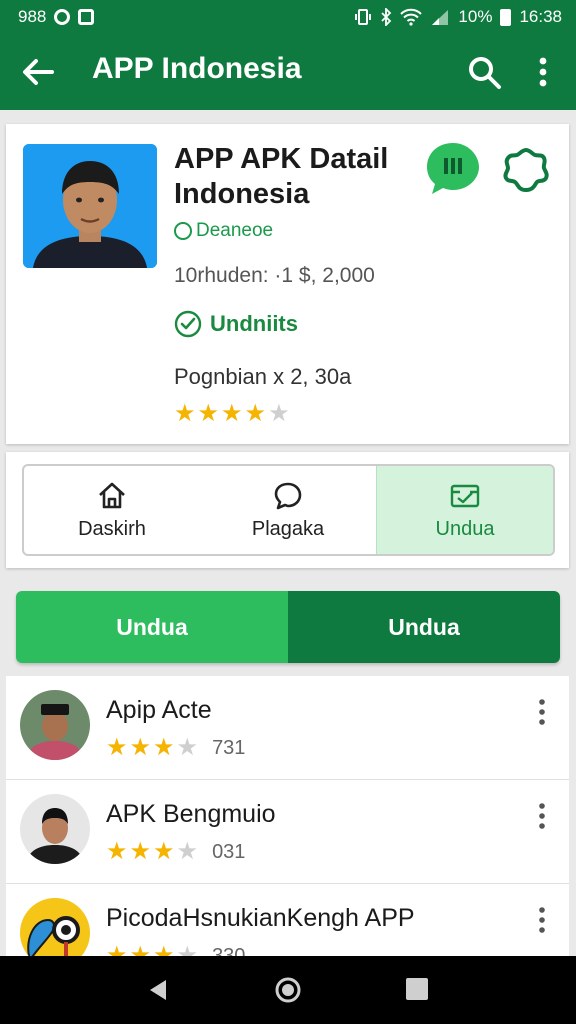 This screenshot has height=1024, width=576. What do you see at coordinates (475, 16) in the screenshot?
I see `battery-percent: 10%` at bounding box center [475, 16].